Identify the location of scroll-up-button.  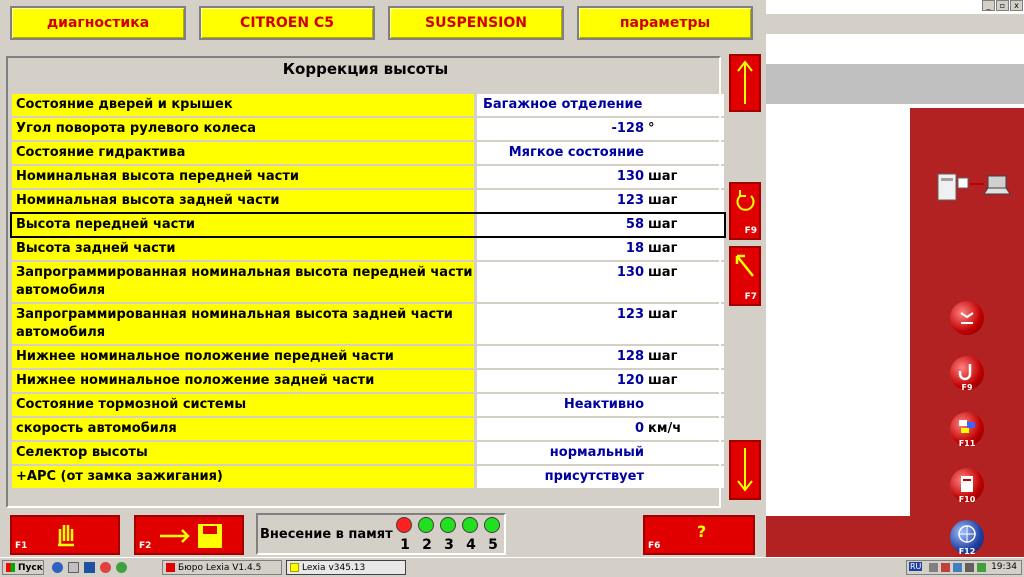
(745, 83).